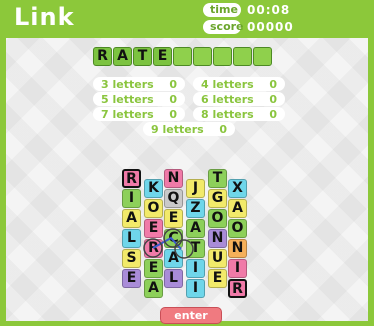 Image resolution: width=374 pixels, height=326 pixels. Describe the element at coordinates (270, 27) in the screenshot. I see `score-value: 00000` at that location.